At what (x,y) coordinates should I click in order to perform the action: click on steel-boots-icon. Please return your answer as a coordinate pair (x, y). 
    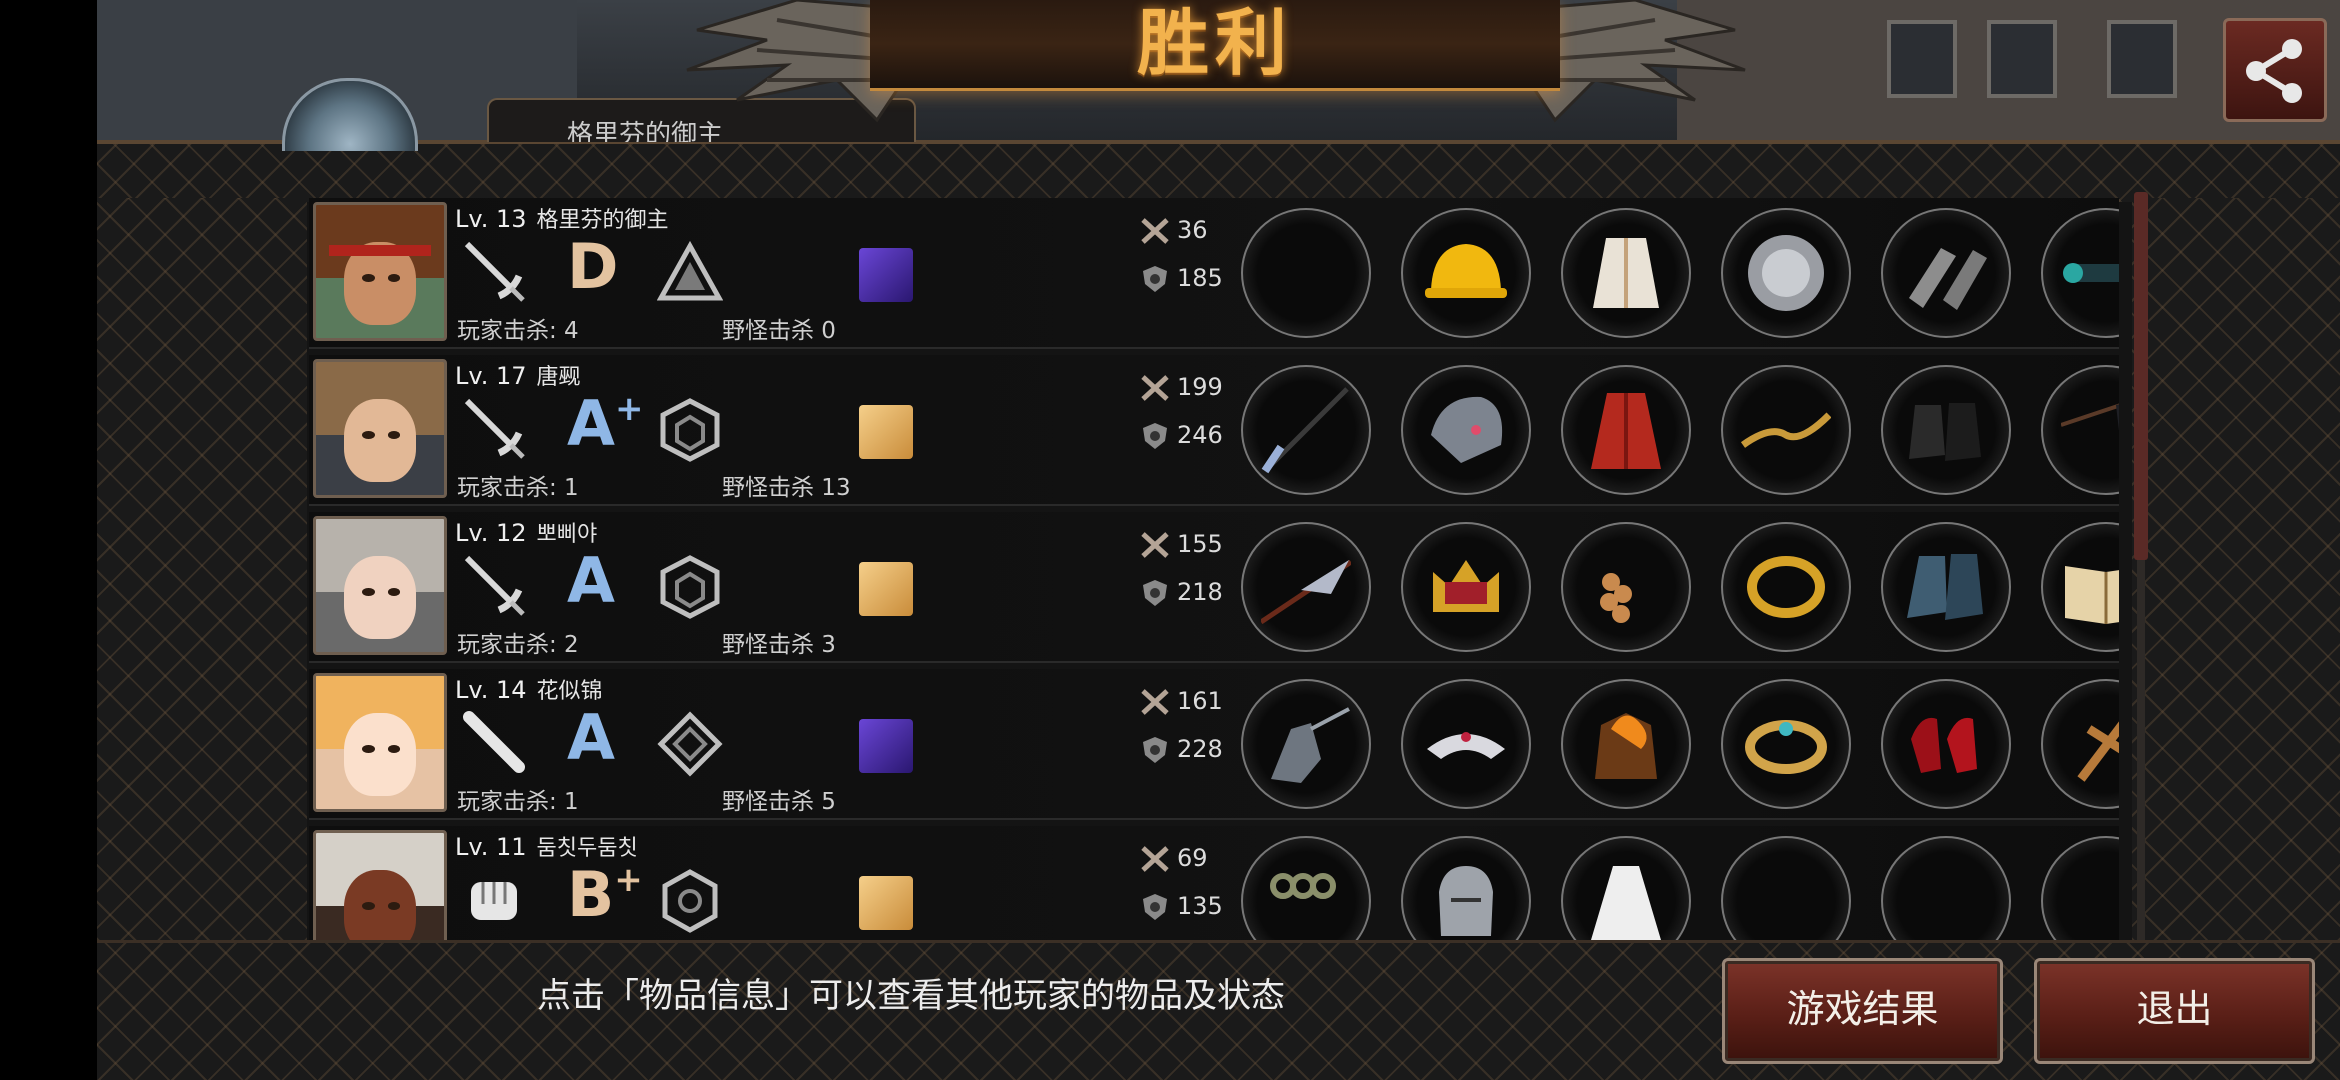
    Looking at the image, I should click on (1945, 587).